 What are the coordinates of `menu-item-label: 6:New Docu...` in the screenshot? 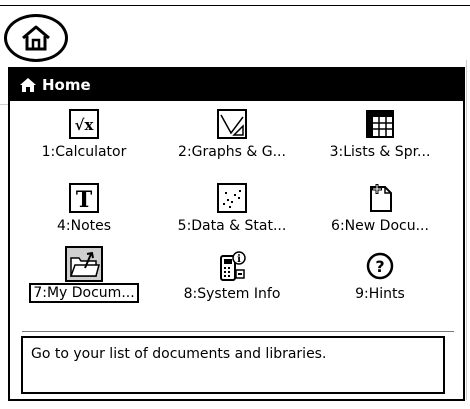 It's located at (380, 226).